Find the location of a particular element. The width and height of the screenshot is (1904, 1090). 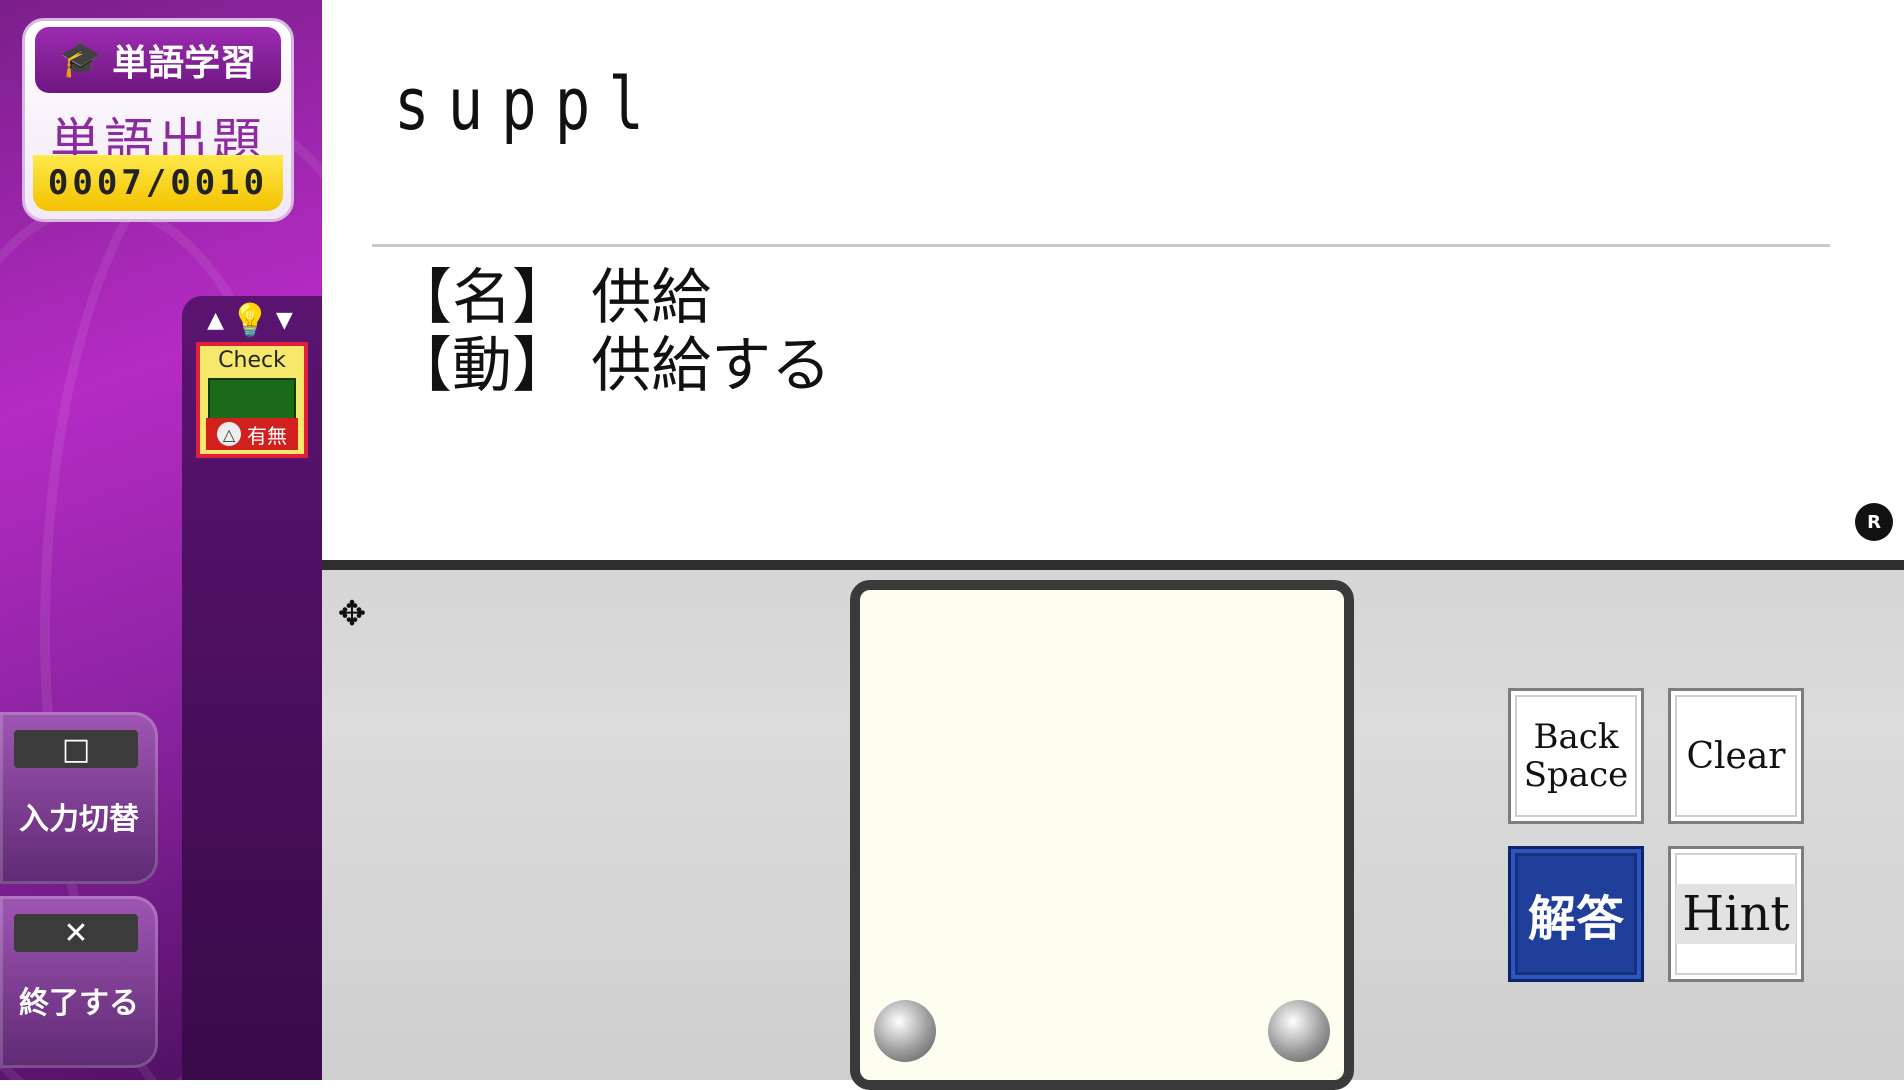

app-title-bar: 🎓 単語学習 is located at coordinates (158, 60).